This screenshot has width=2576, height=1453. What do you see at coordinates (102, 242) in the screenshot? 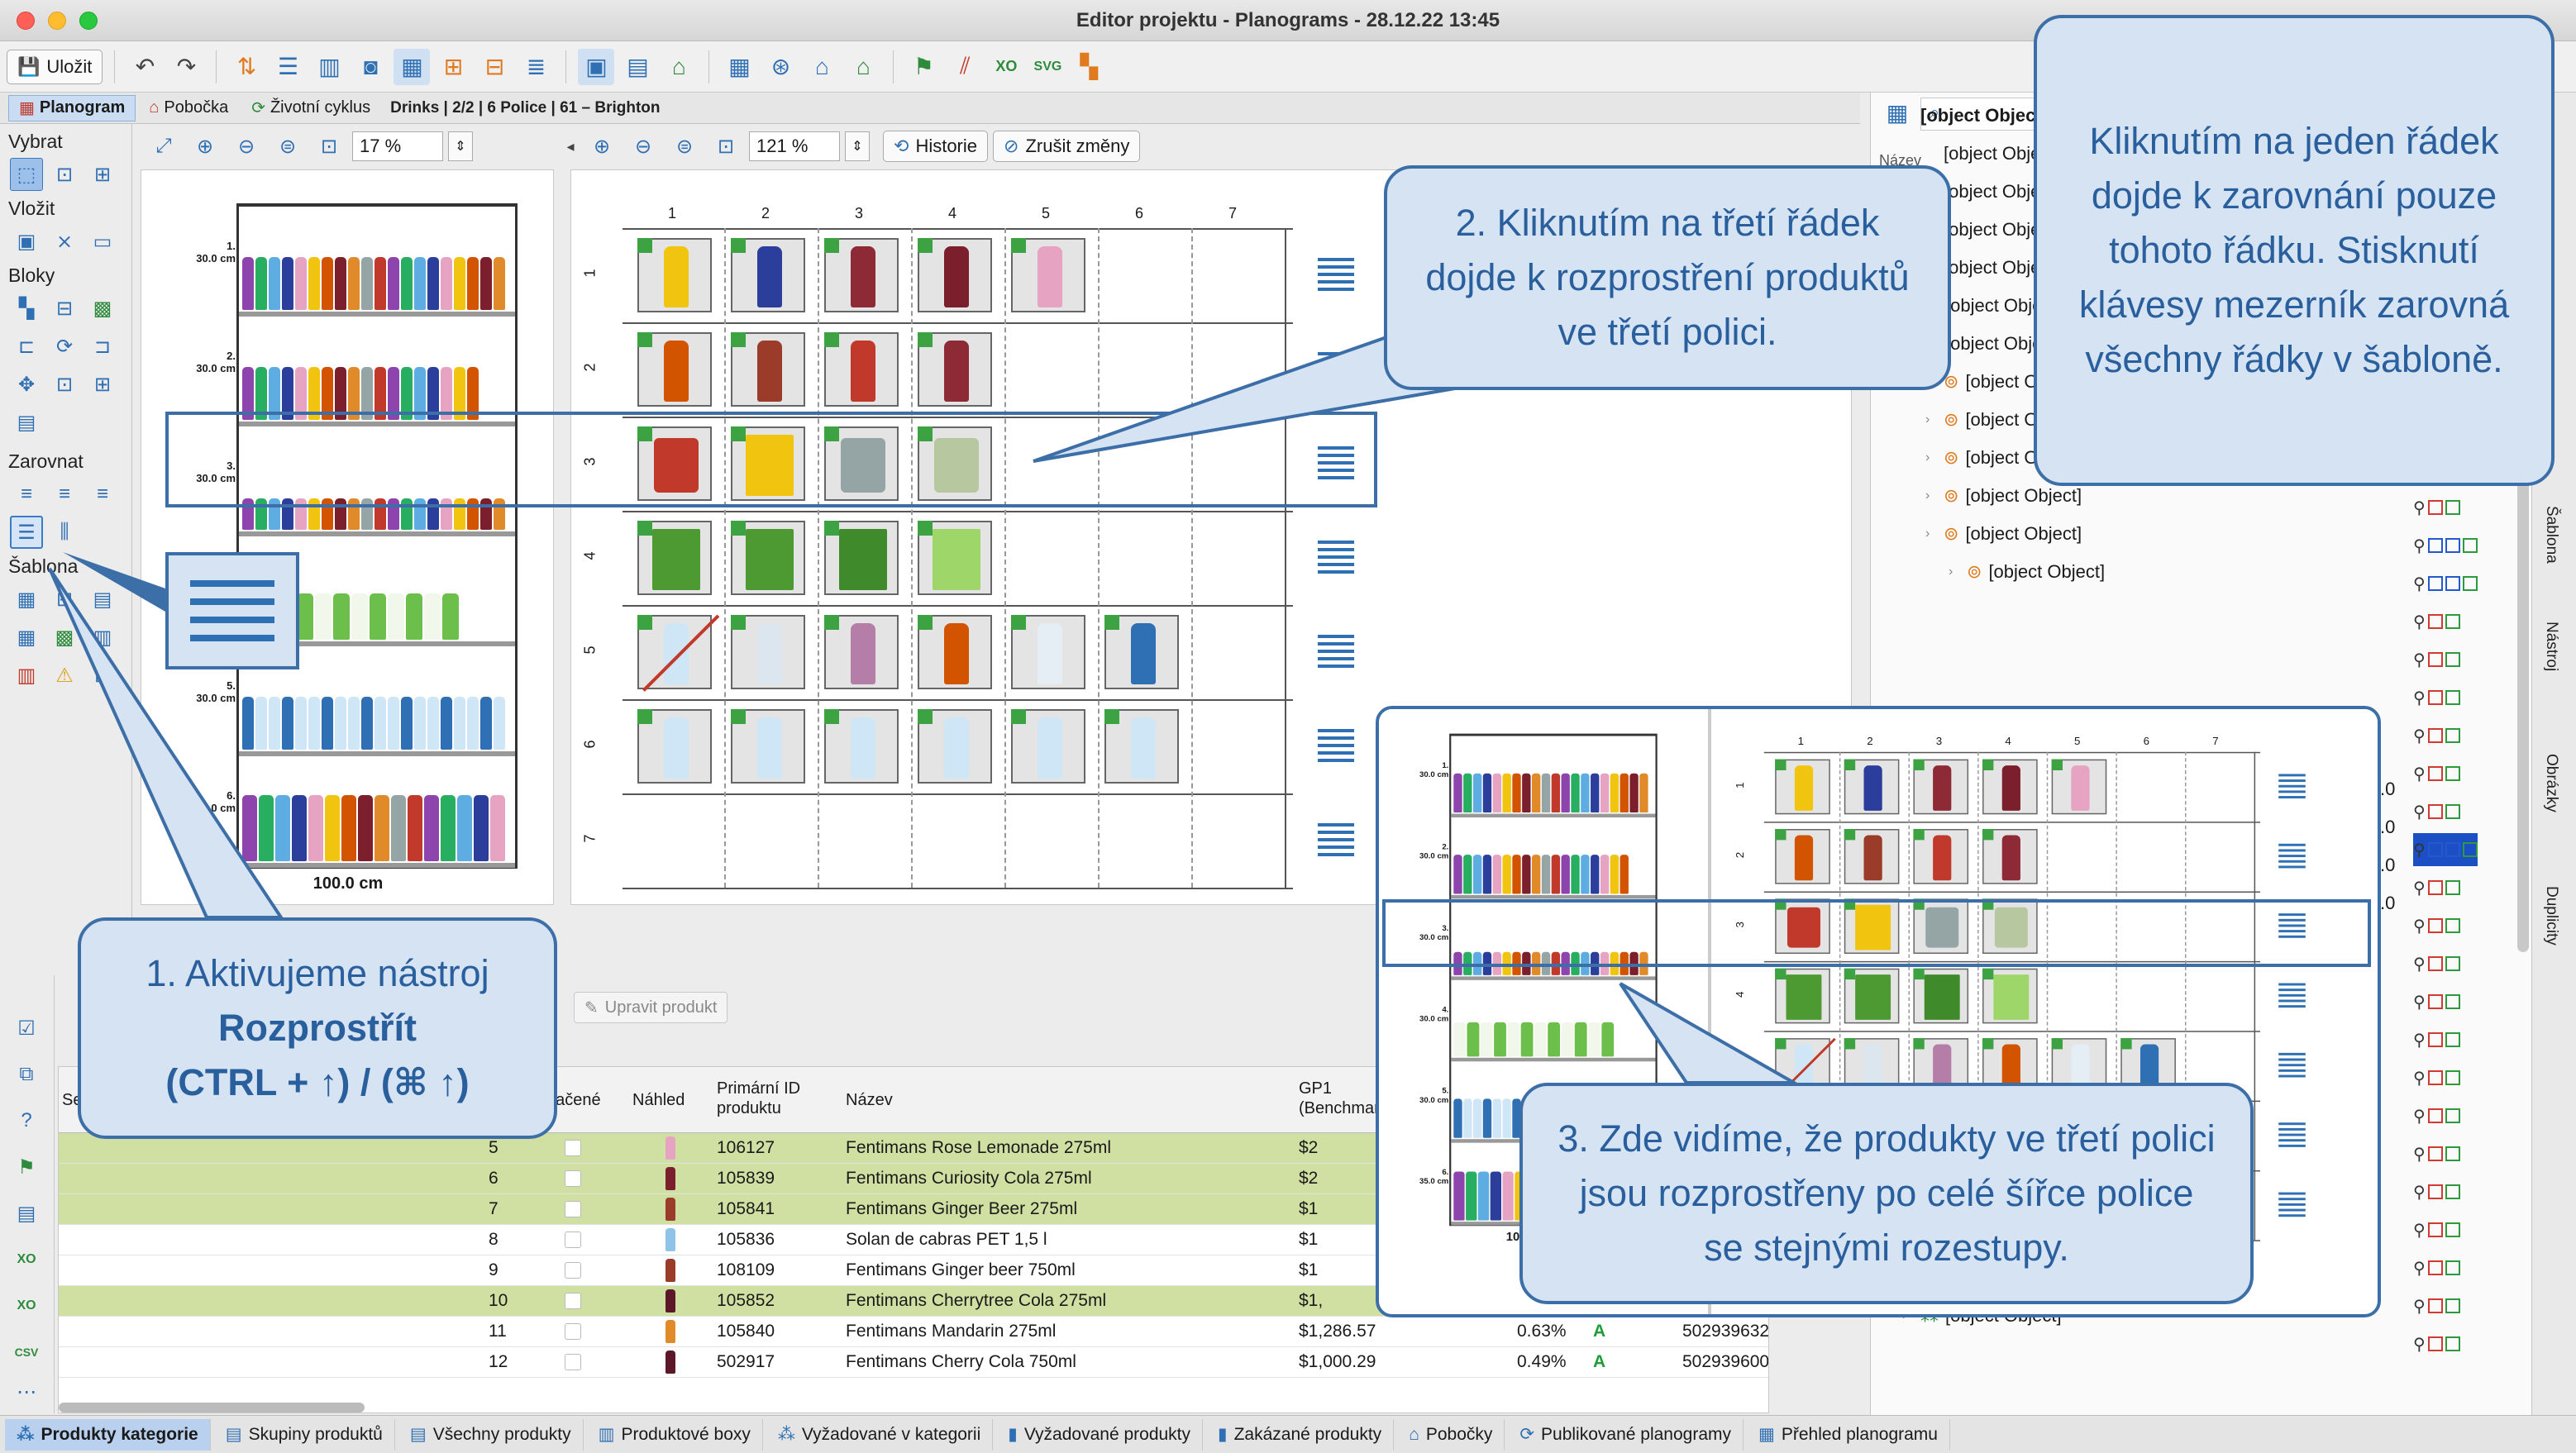
I see `insert-label-icon: ▭` at bounding box center [102, 242].